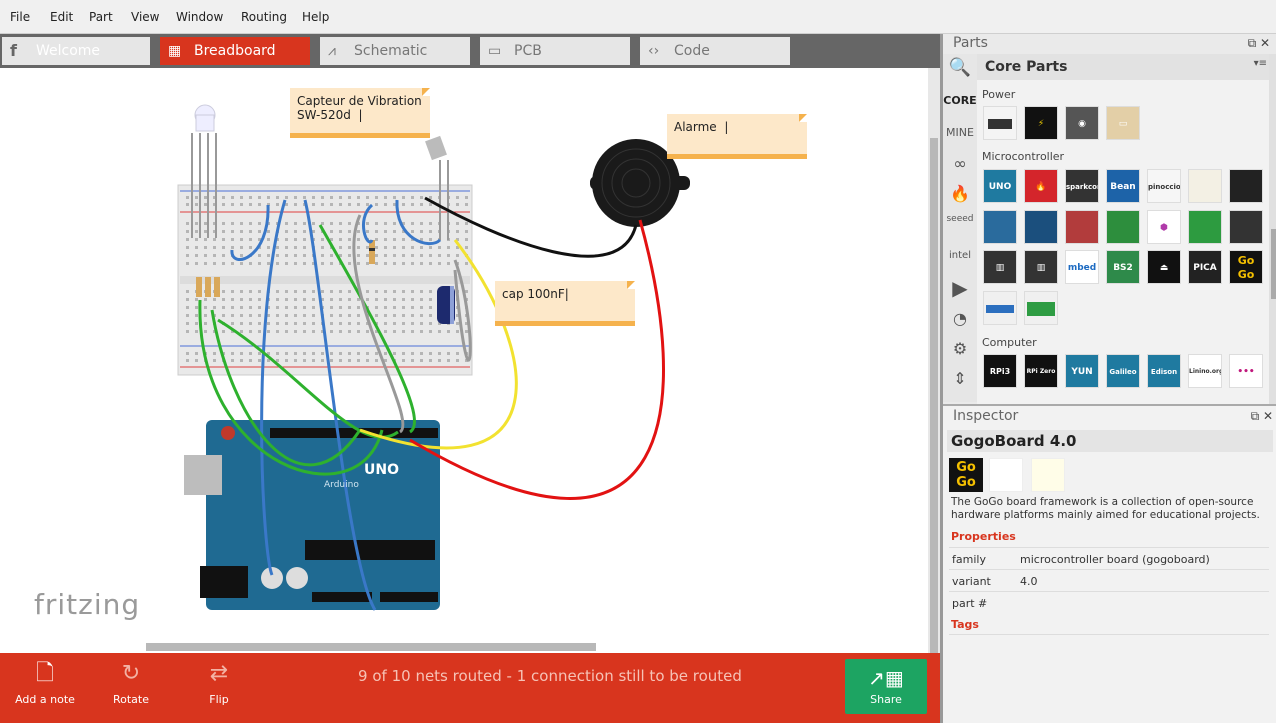  What do you see at coordinates (1123, 227) in the screenshot?
I see `part-green-board` at bounding box center [1123, 227].